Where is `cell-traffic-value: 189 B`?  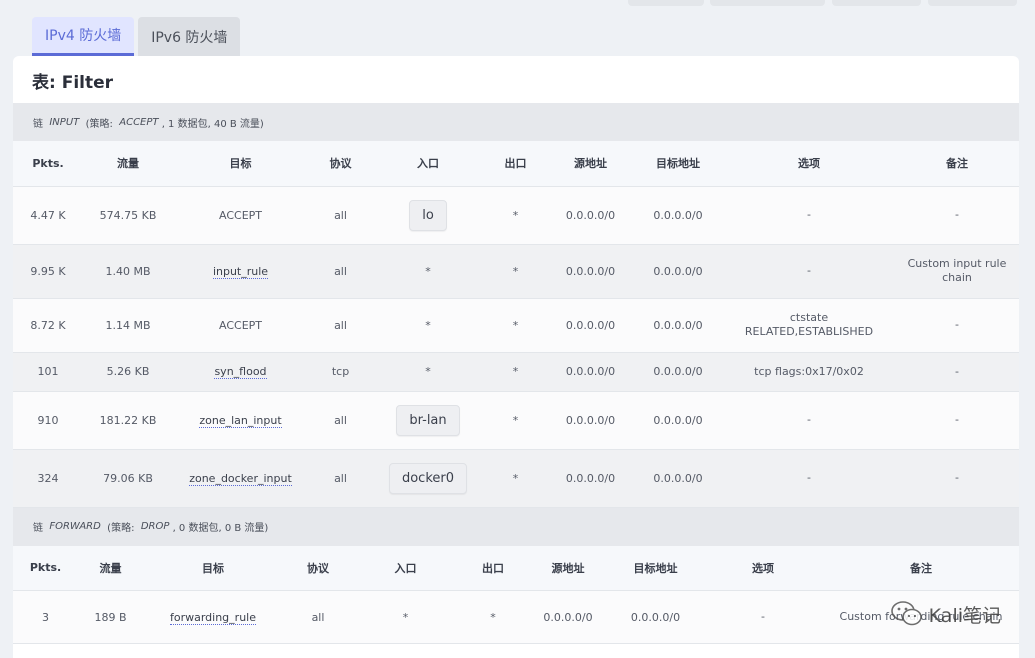
cell-traffic-value: 189 B is located at coordinates (110, 617).